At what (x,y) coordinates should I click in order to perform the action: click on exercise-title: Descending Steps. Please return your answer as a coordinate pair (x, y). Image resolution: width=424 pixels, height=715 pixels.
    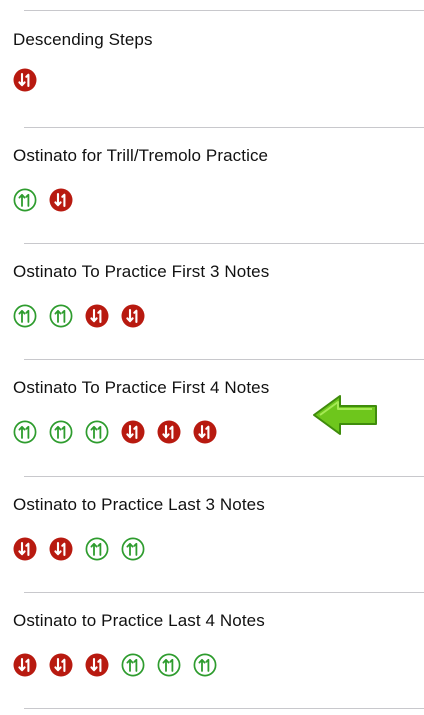
    Looking at the image, I should click on (83, 39).